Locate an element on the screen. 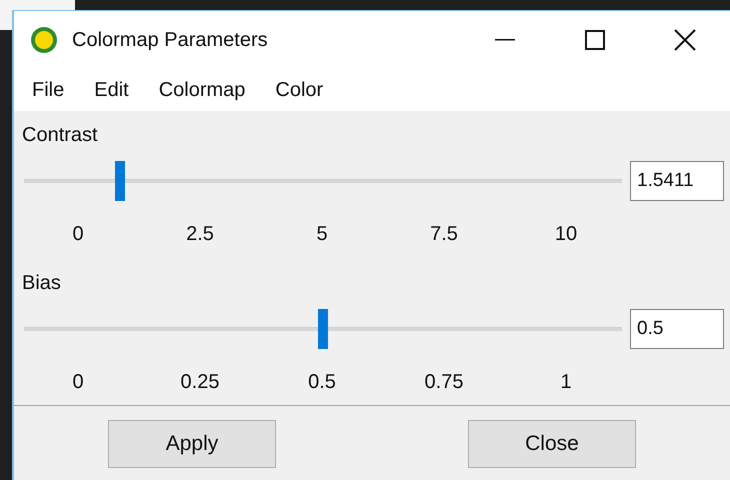 Image resolution: width=730 pixels, height=480 pixels. value-field: 1.5411 is located at coordinates (677, 181).